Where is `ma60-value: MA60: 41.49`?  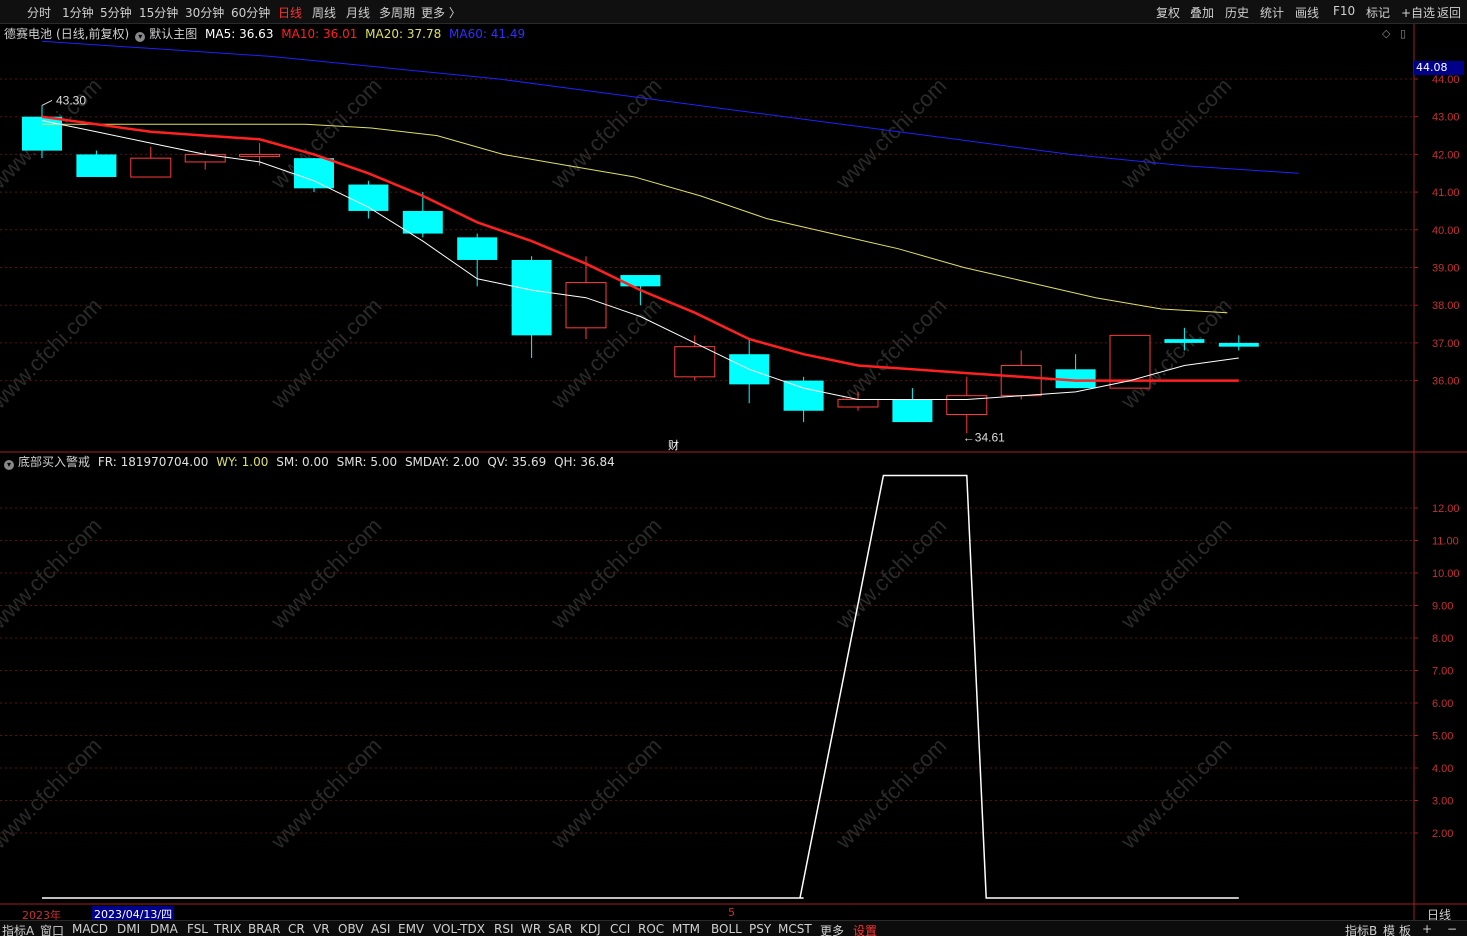
ma60-value: MA60: 41.49 is located at coordinates (487, 34).